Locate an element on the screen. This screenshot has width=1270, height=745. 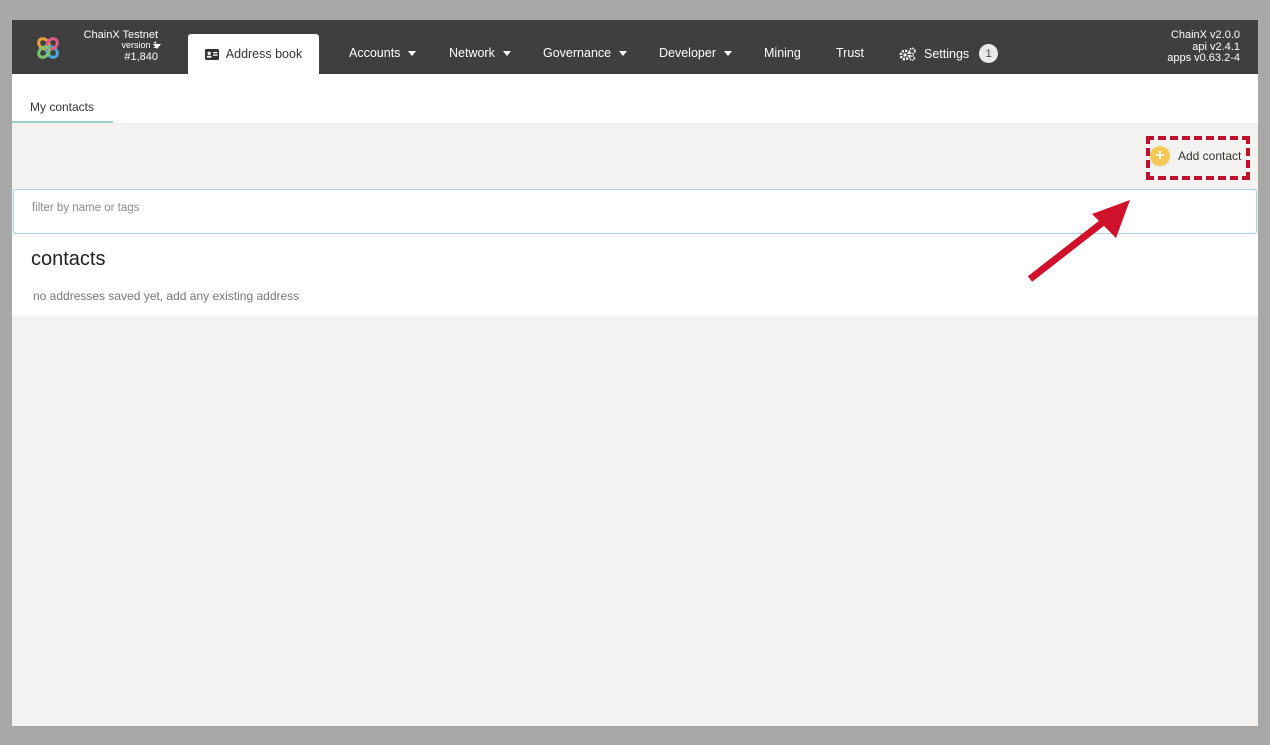
tab-governance: Governance is located at coordinates (585, 53).